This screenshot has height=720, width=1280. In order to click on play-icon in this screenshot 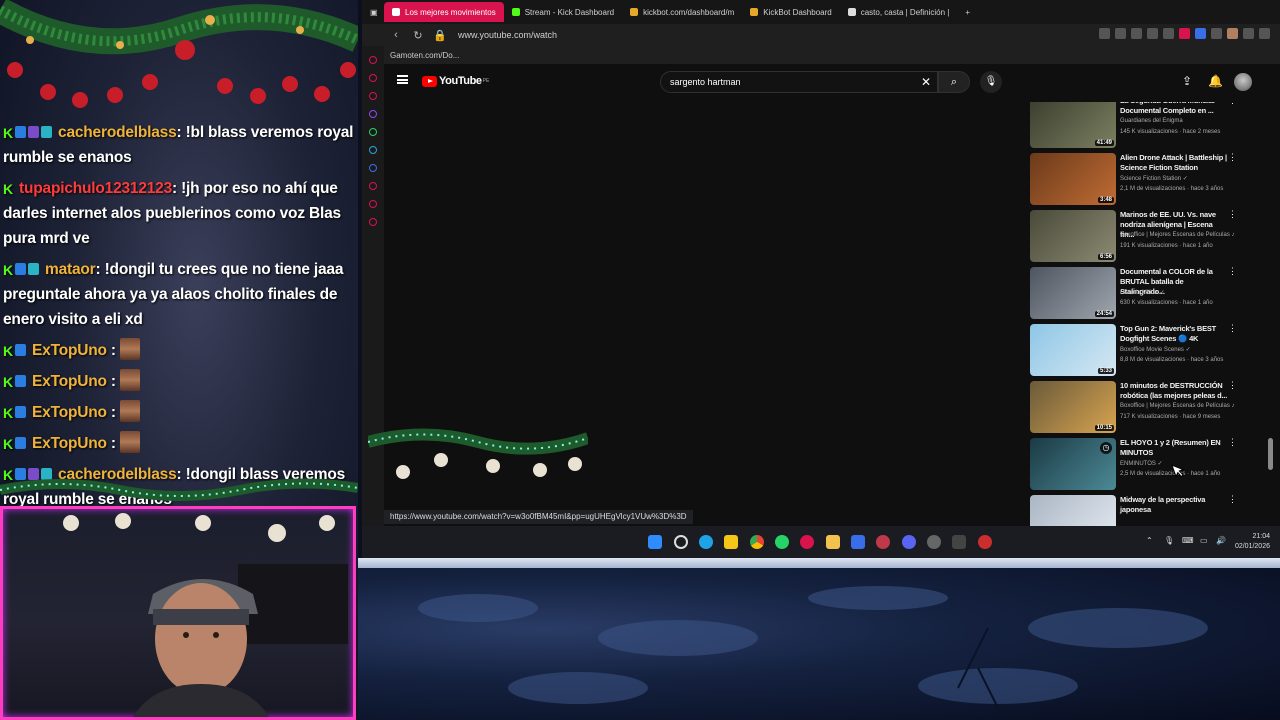, I will do `click(1168, 33)`.